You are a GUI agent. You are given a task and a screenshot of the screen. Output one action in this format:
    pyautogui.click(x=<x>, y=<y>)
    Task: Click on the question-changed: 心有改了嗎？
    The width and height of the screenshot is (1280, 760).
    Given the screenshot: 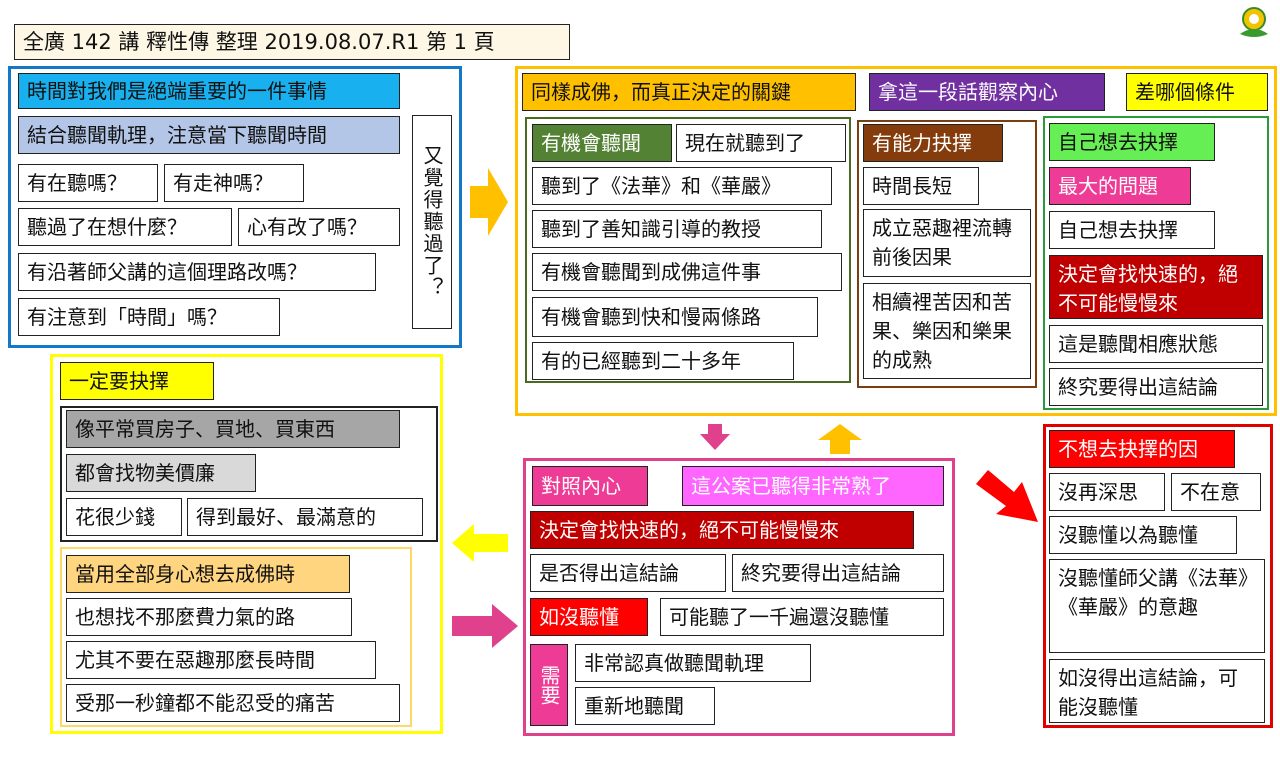 What is the action you would take?
    pyautogui.click(x=319, y=227)
    